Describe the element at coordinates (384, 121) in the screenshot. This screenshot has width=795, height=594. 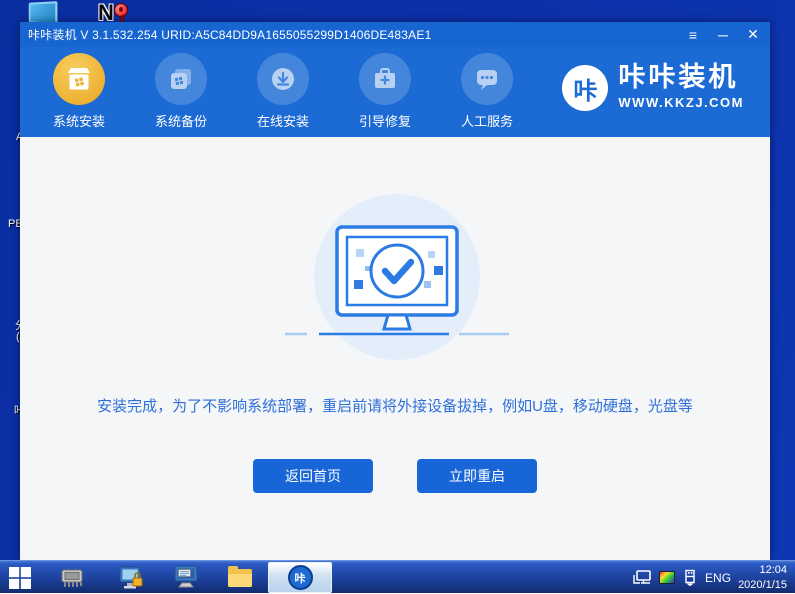
I see `nav-label: 引导修复` at that location.